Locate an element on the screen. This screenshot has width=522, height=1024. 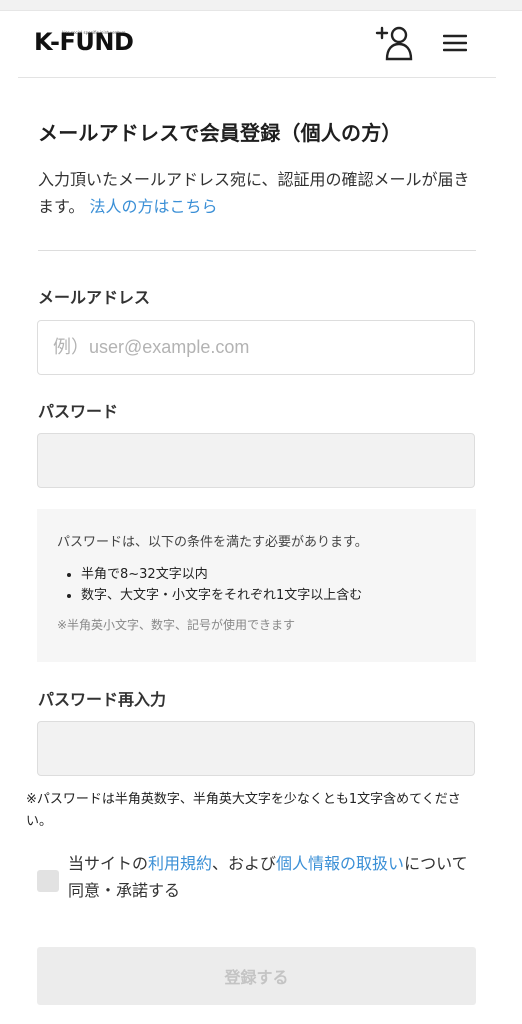
password-confirm-field is located at coordinates (256, 748).